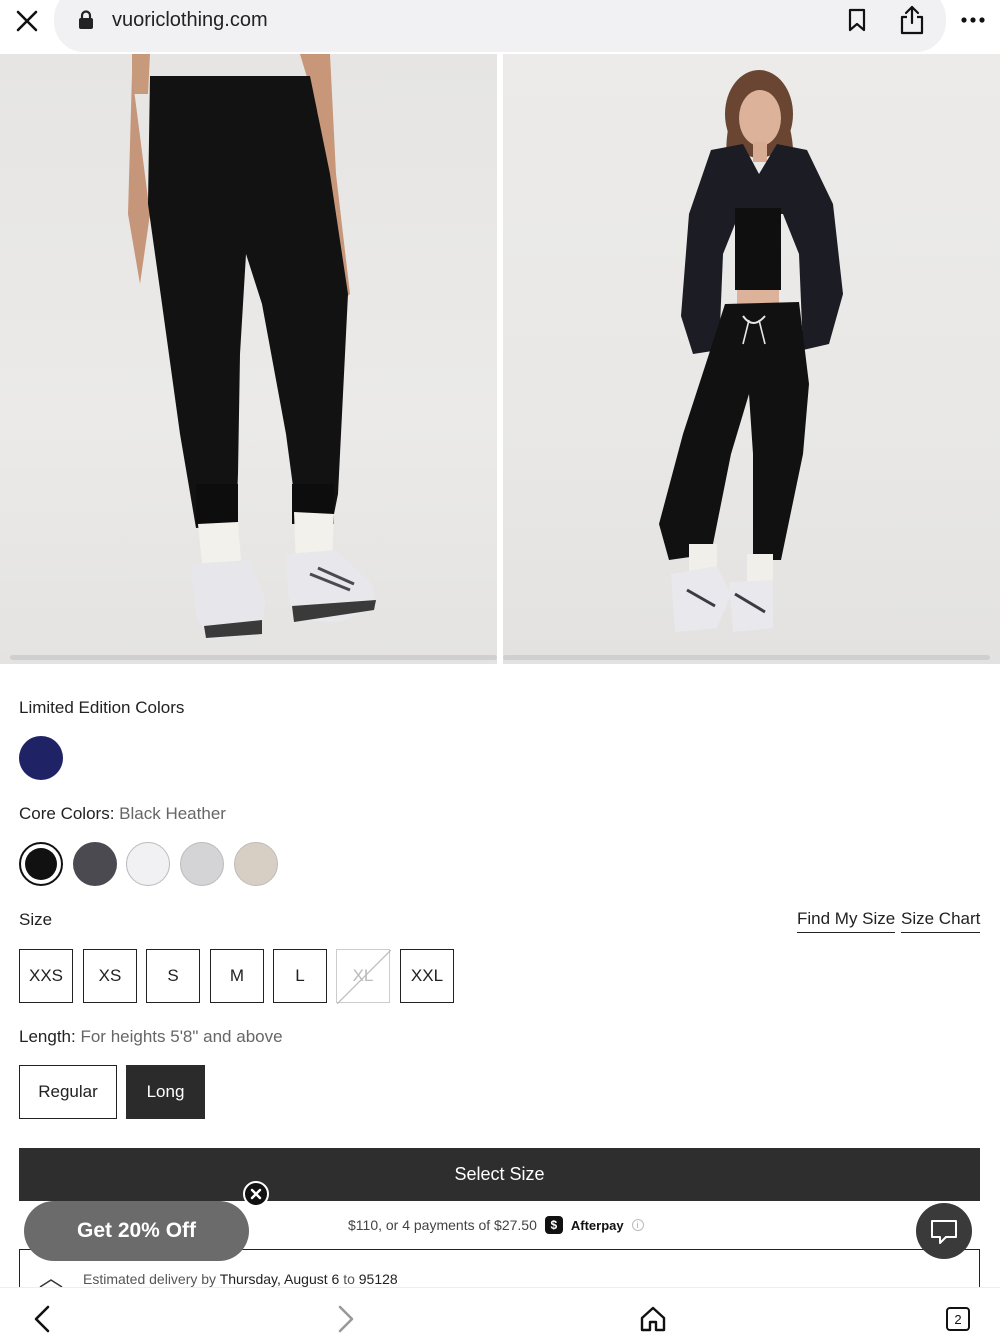  I want to click on unavailable-strike, so click(364, 977).